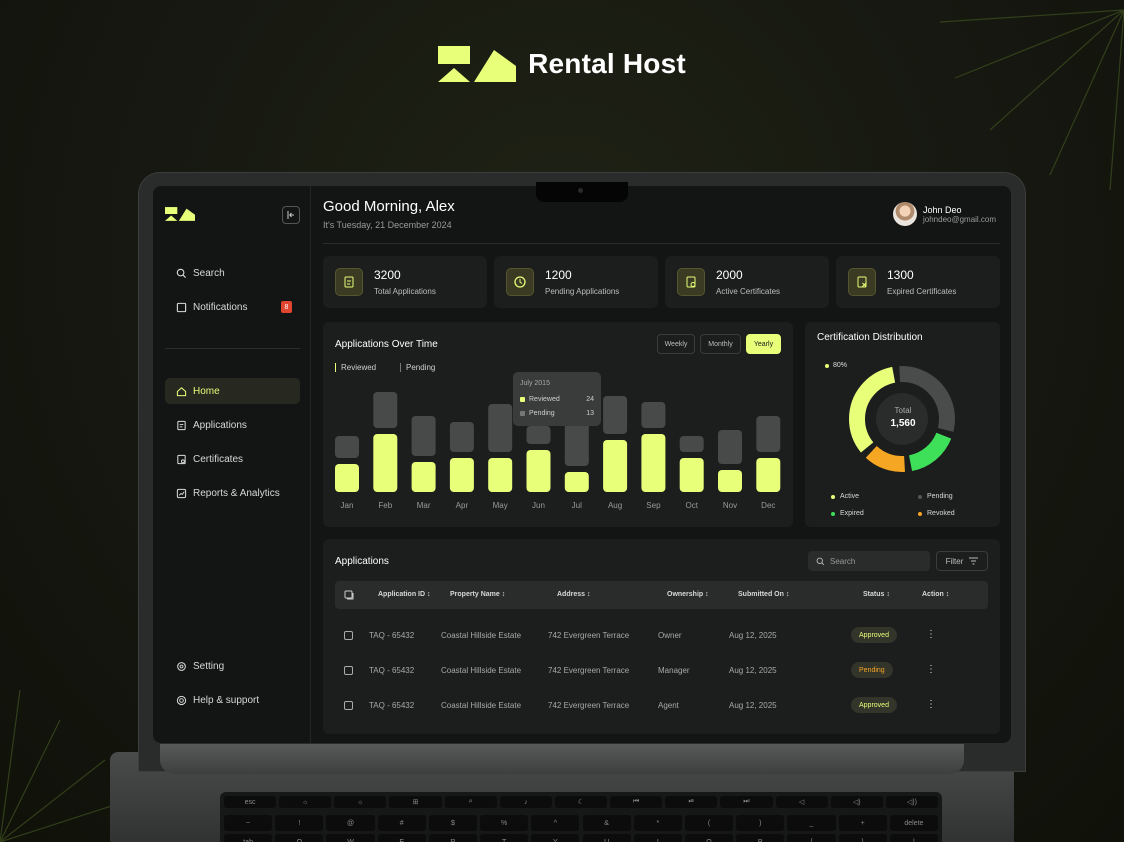  Describe the element at coordinates (232, 459) in the screenshot. I see `sidebar-item-certificates: Certificates` at that location.